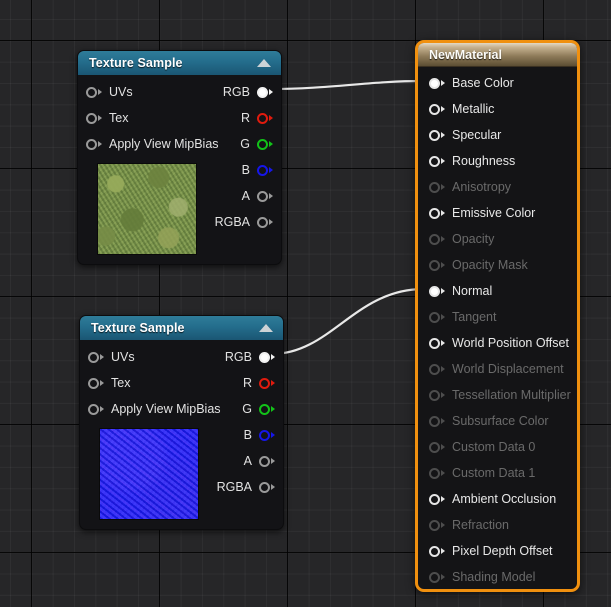  What do you see at coordinates (474, 317) in the screenshot?
I see `pin-label: Tangent` at bounding box center [474, 317].